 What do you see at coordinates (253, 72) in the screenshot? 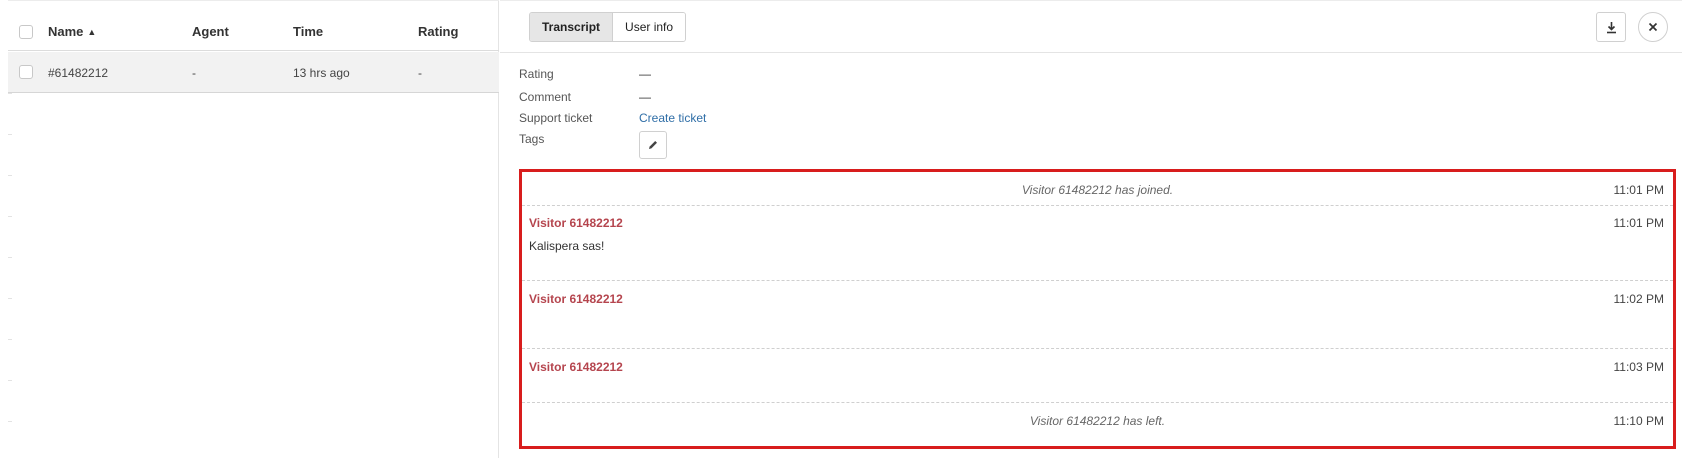
I see `table-row: #61482212 - 13 hrs ago -` at bounding box center [253, 72].